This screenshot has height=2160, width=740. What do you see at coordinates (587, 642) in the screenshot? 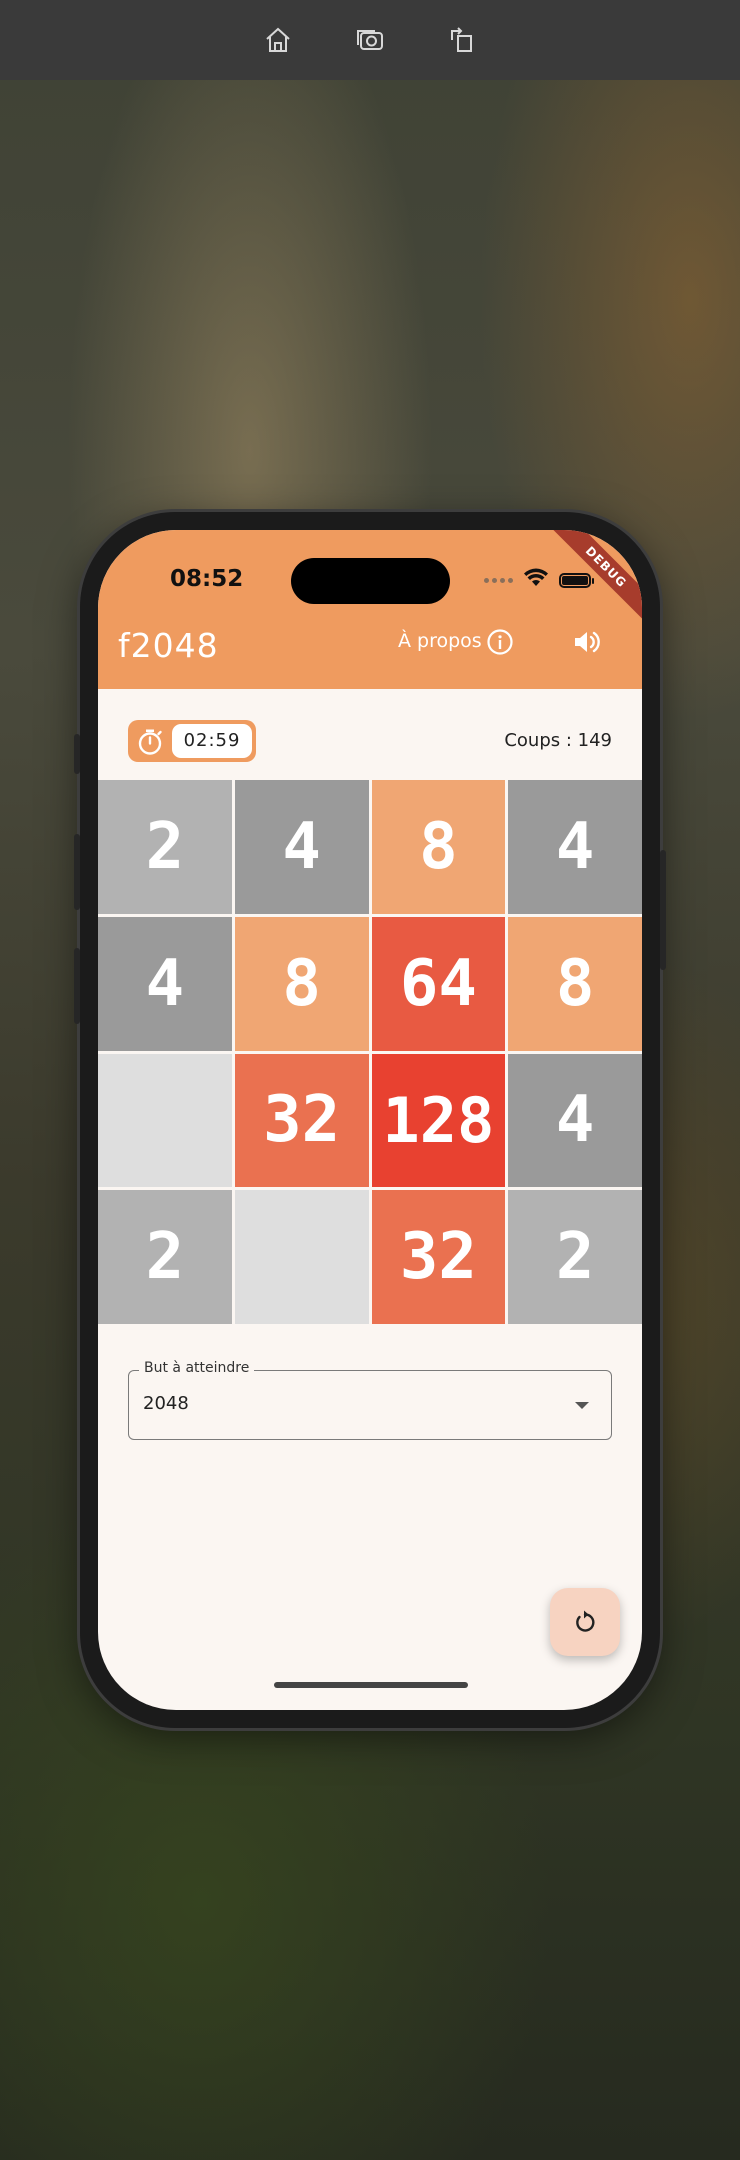
I see `volume-icon` at bounding box center [587, 642].